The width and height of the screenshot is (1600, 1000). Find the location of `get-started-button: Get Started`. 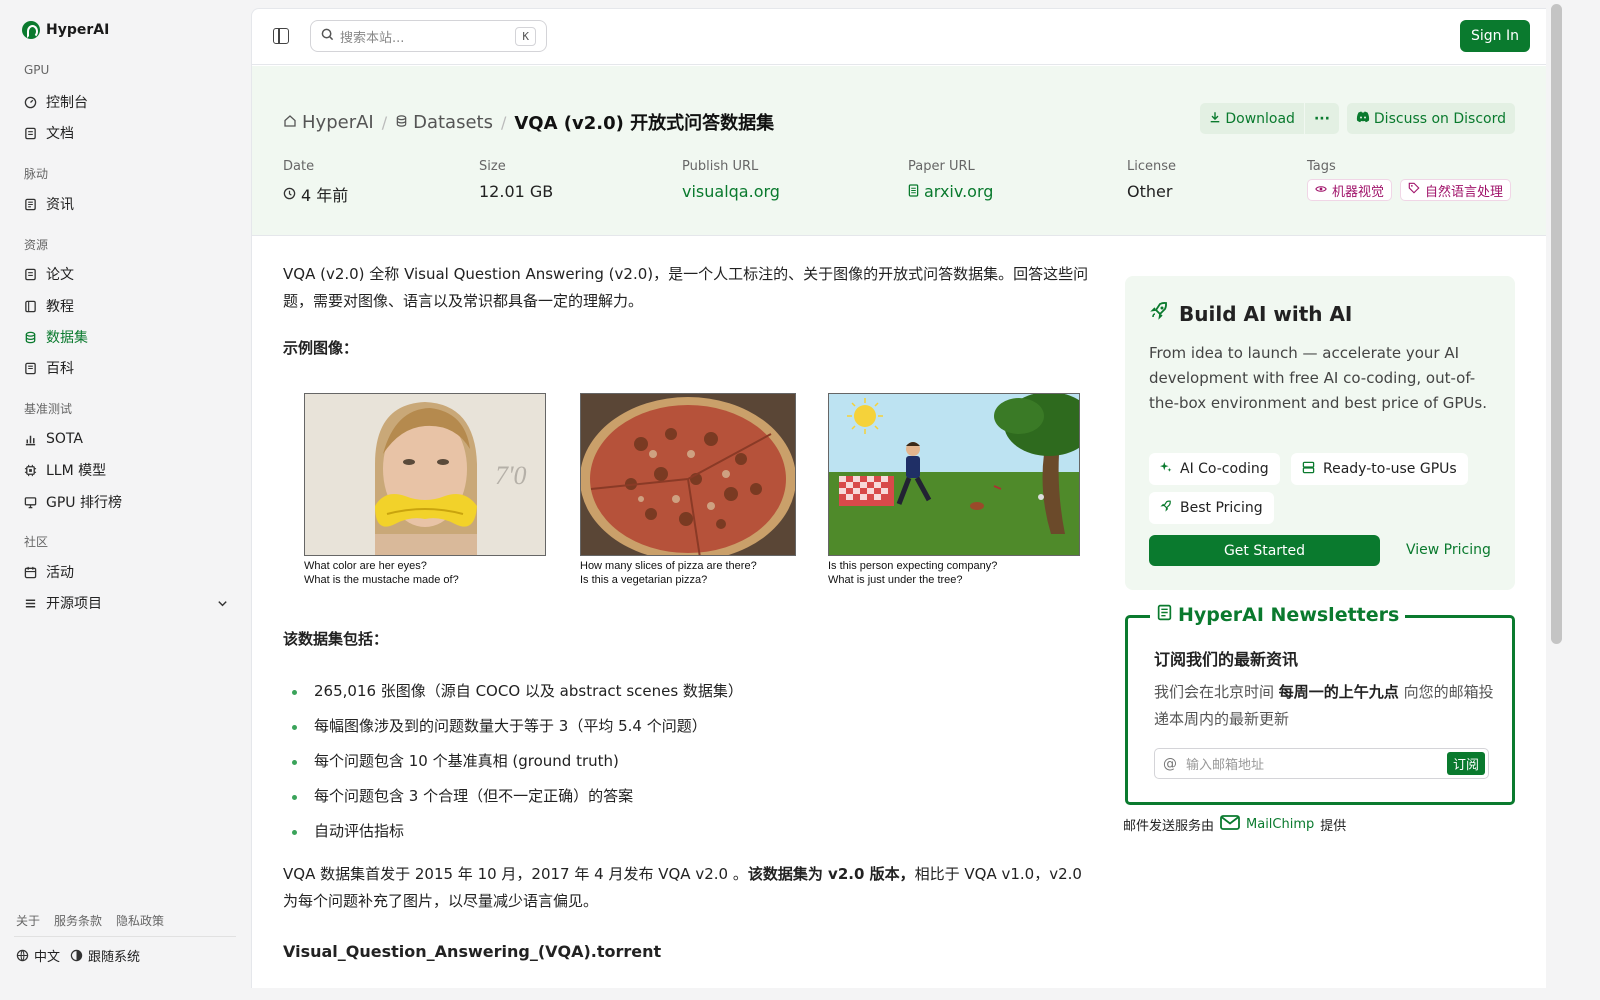

get-started-button: Get Started is located at coordinates (1264, 550).